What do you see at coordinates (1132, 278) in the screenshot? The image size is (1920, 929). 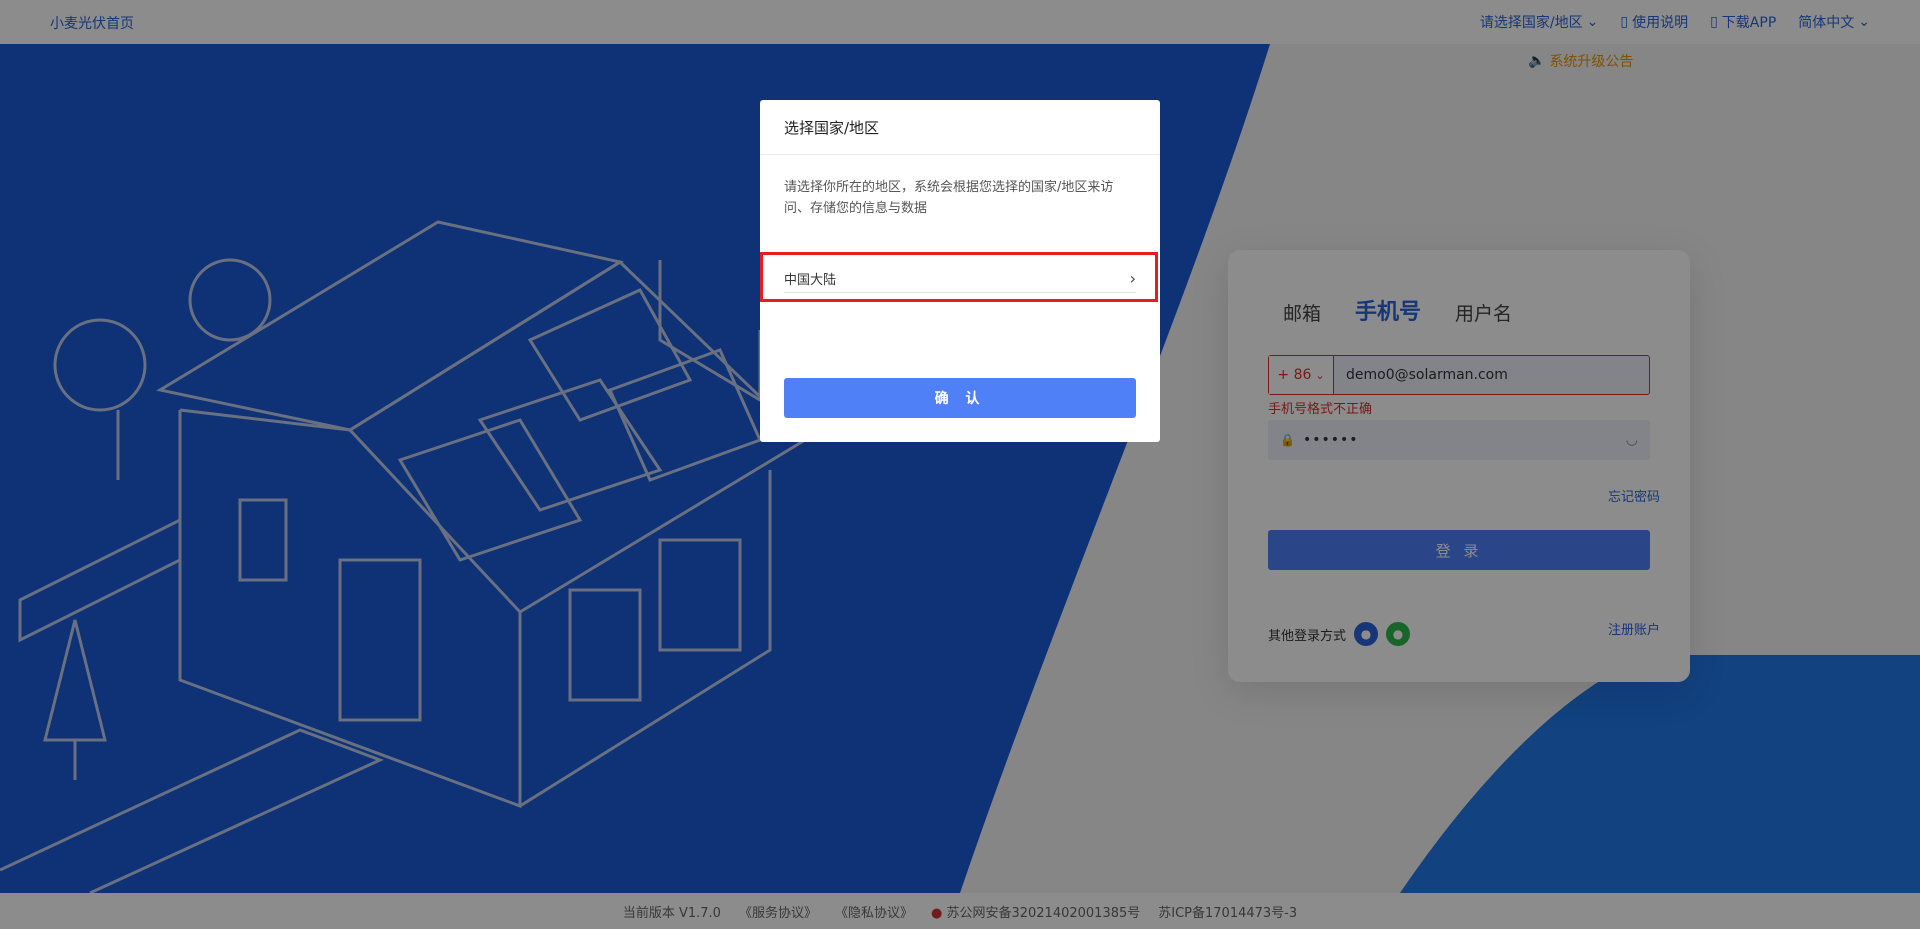 I see `chevron-right-icon: ›` at bounding box center [1132, 278].